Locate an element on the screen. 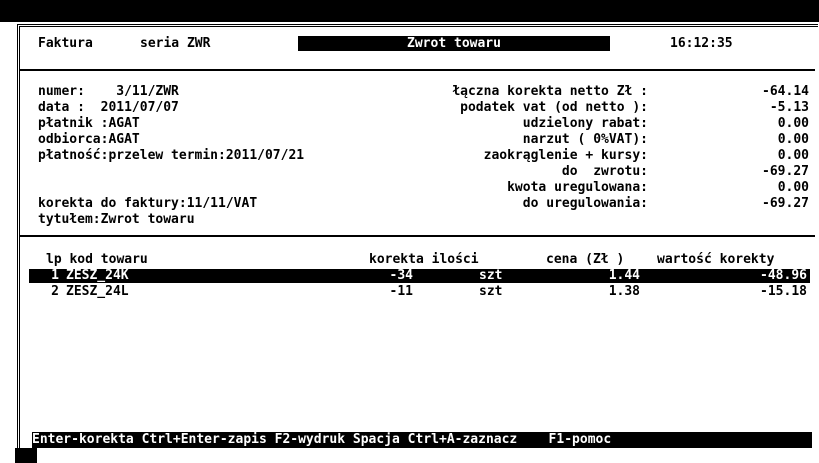  title-field: tytułem:Zwrot towaru is located at coordinates (116, 220).